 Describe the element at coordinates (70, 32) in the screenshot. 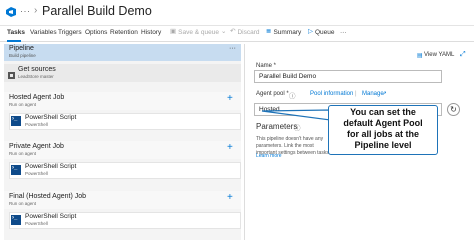

I see `tab-triggers: Triggers` at that location.